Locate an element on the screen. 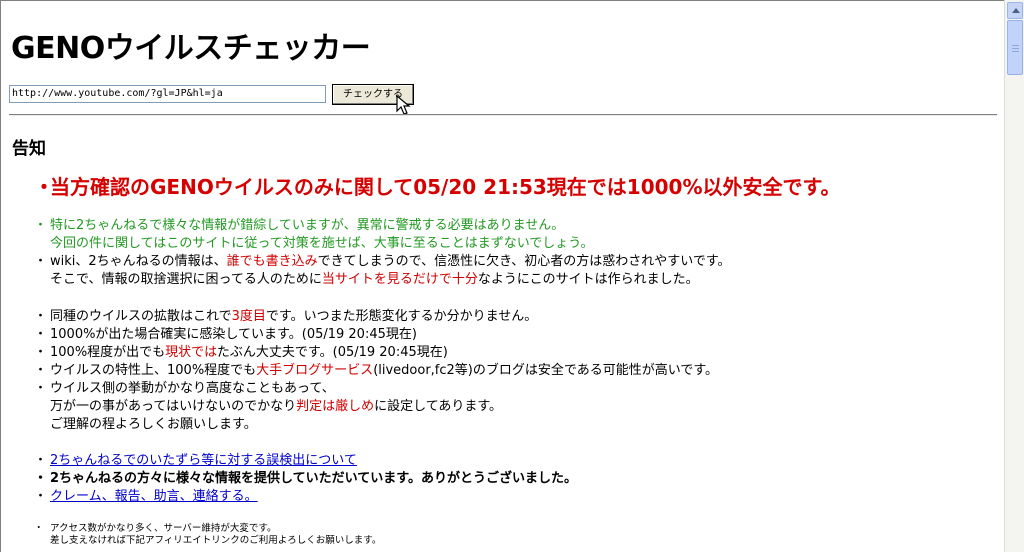 This screenshot has height=552, width=1024. wiki-text: そこで、情報の取捨選択に困ってる人のために is located at coordinates (186, 279).